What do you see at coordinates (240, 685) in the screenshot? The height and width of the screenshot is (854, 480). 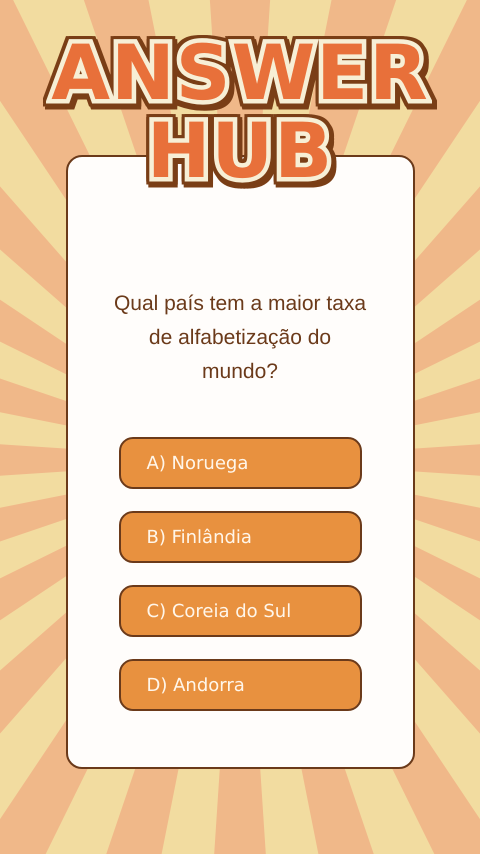 I see `answer-button: D) Andorra` at bounding box center [240, 685].